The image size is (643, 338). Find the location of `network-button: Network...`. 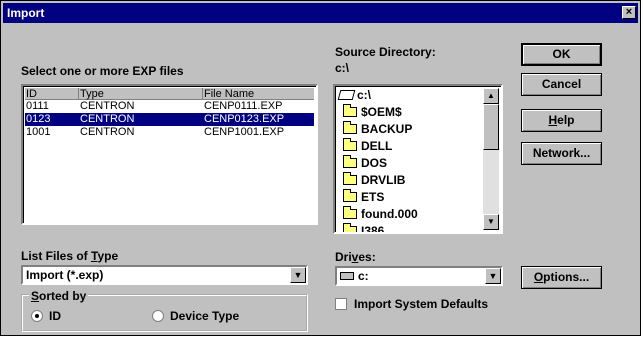

network-button: Network... is located at coordinates (561, 153).